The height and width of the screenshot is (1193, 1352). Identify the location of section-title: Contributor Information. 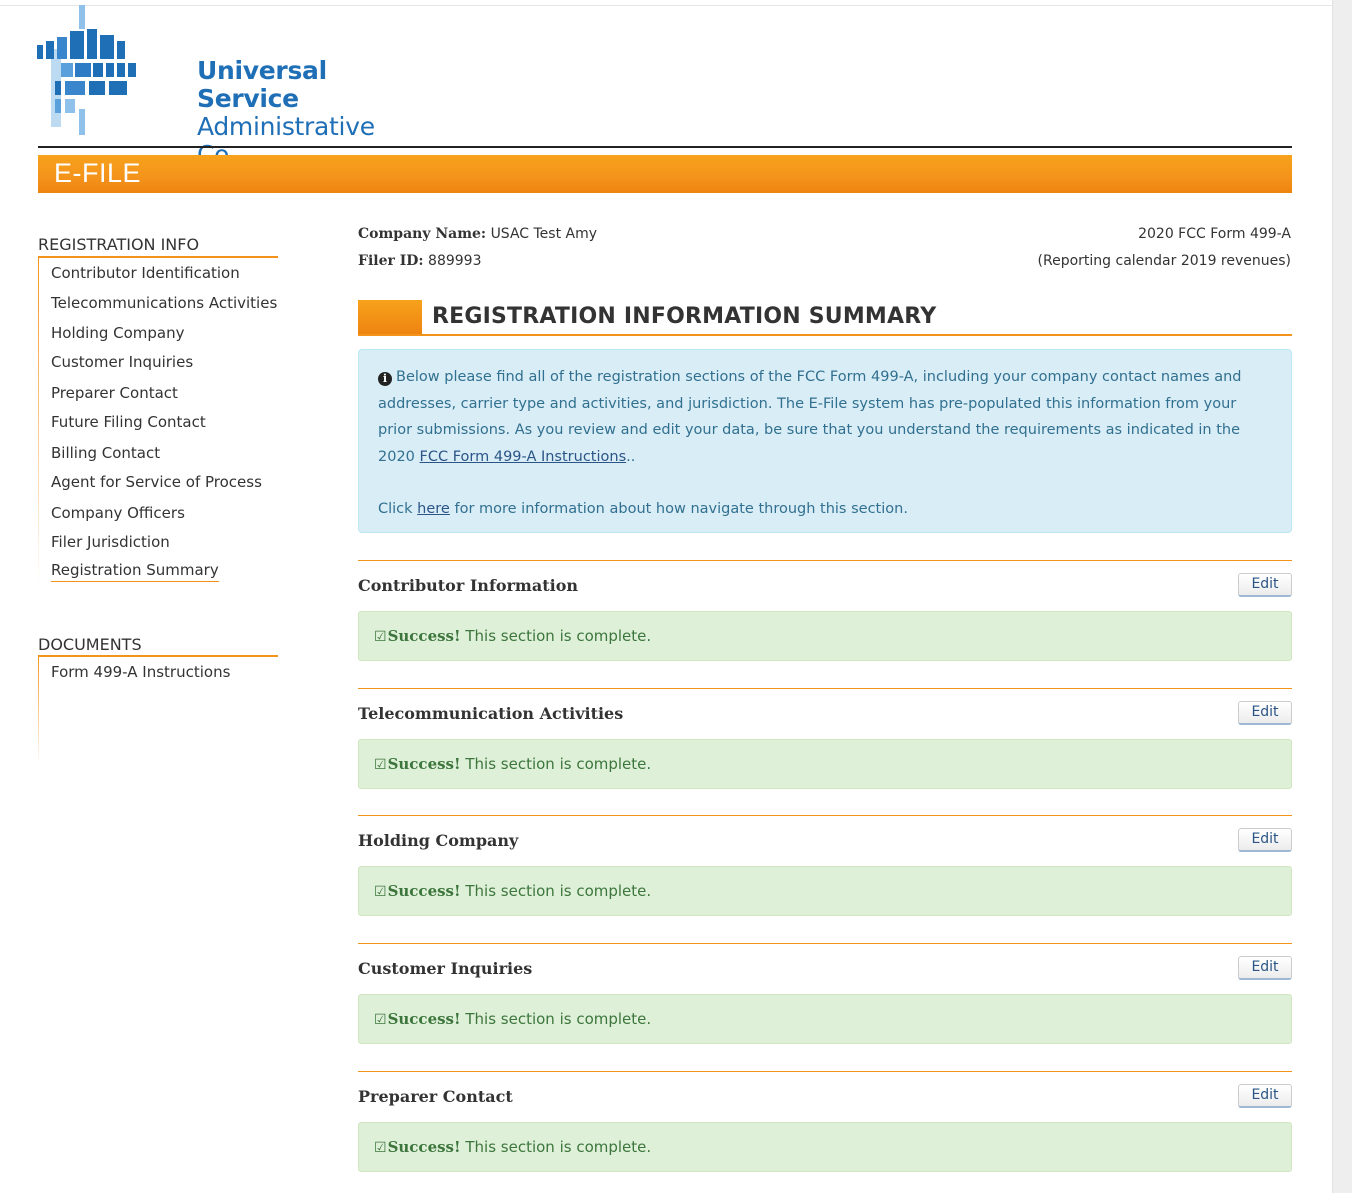
(468, 585).